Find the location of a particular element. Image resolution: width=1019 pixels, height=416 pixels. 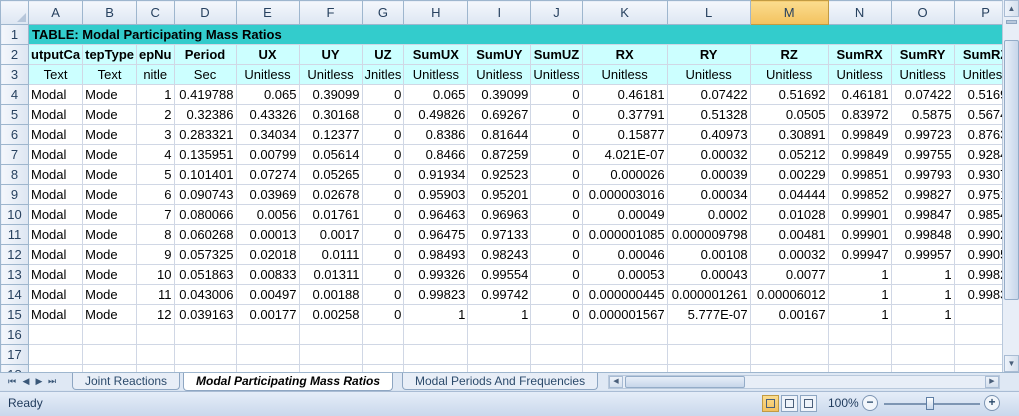

table-cell: 0.000001567 is located at coordinates (624, 314).